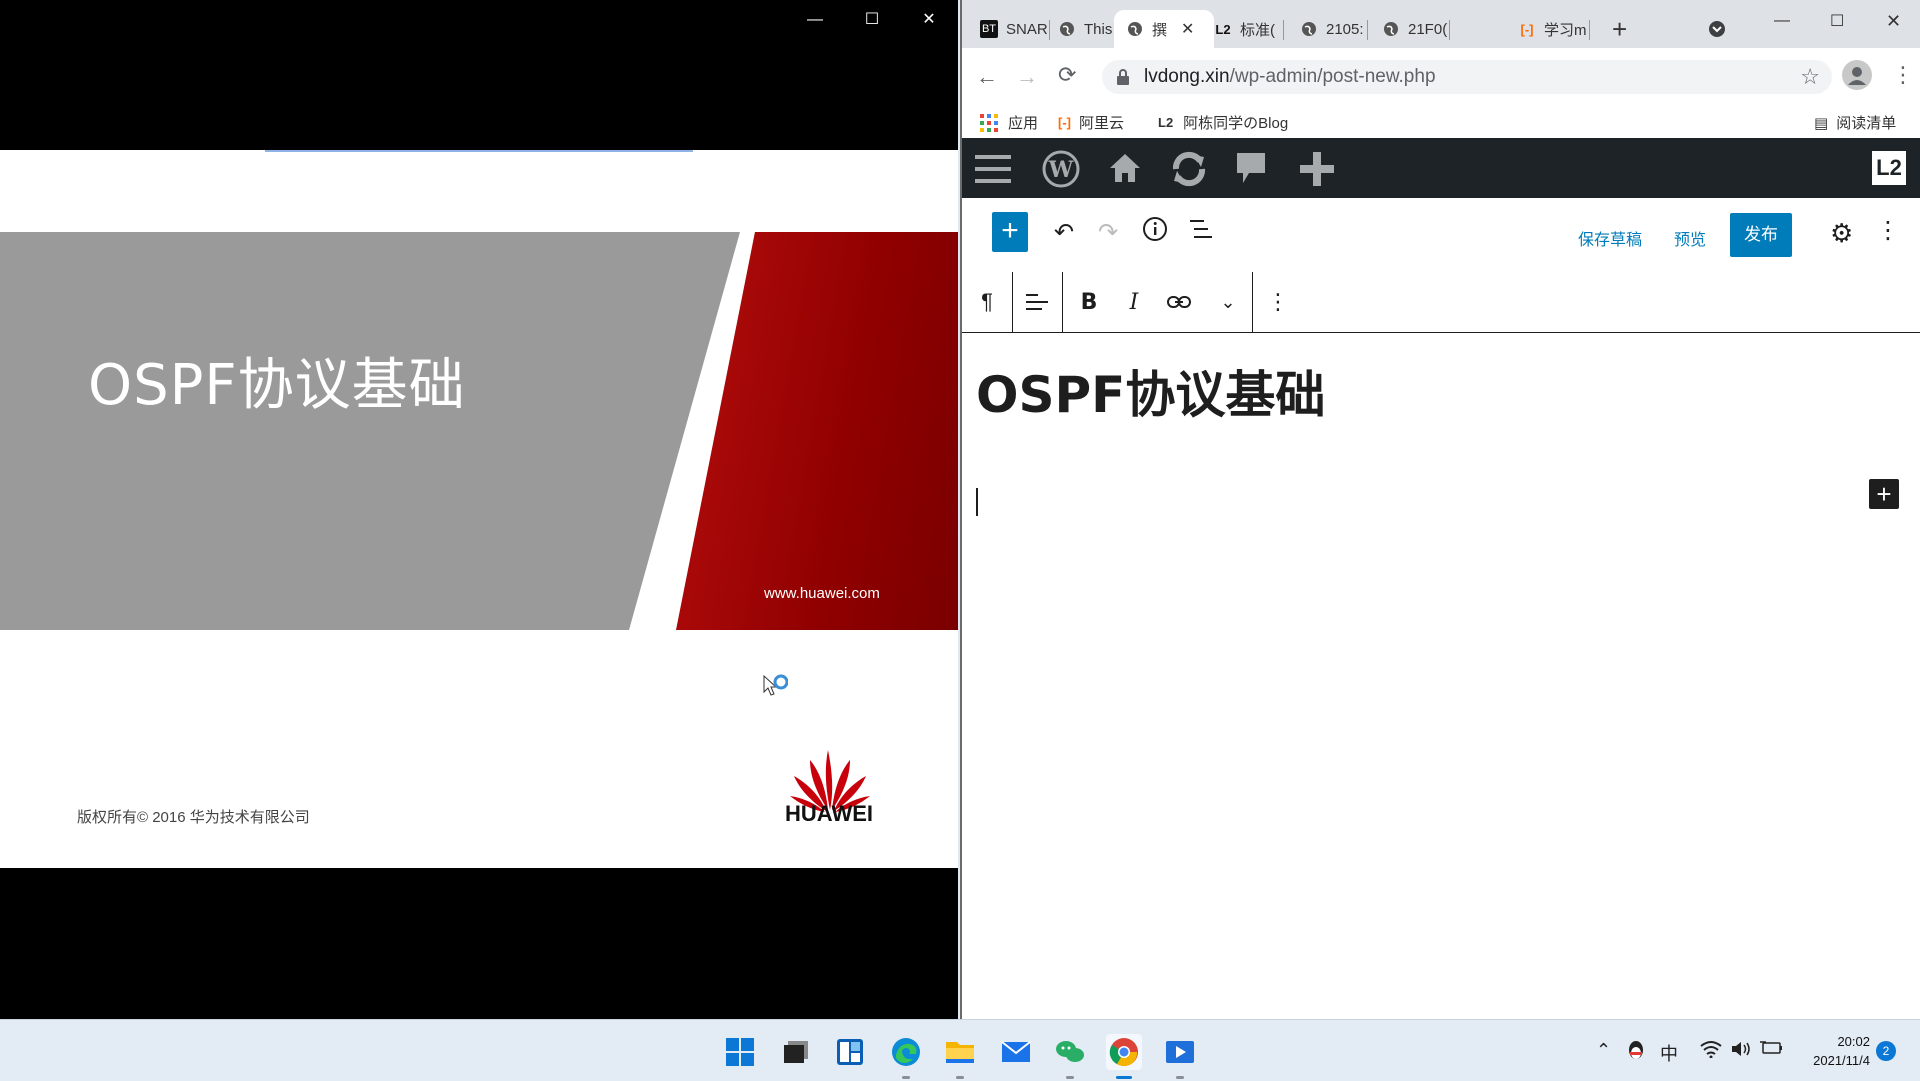 This screenshot has width=1920, height=1081. Describe the element at coordinates (1866, 123) in the screenshot. I see `reading-list-label: 阅读清单` at that location.